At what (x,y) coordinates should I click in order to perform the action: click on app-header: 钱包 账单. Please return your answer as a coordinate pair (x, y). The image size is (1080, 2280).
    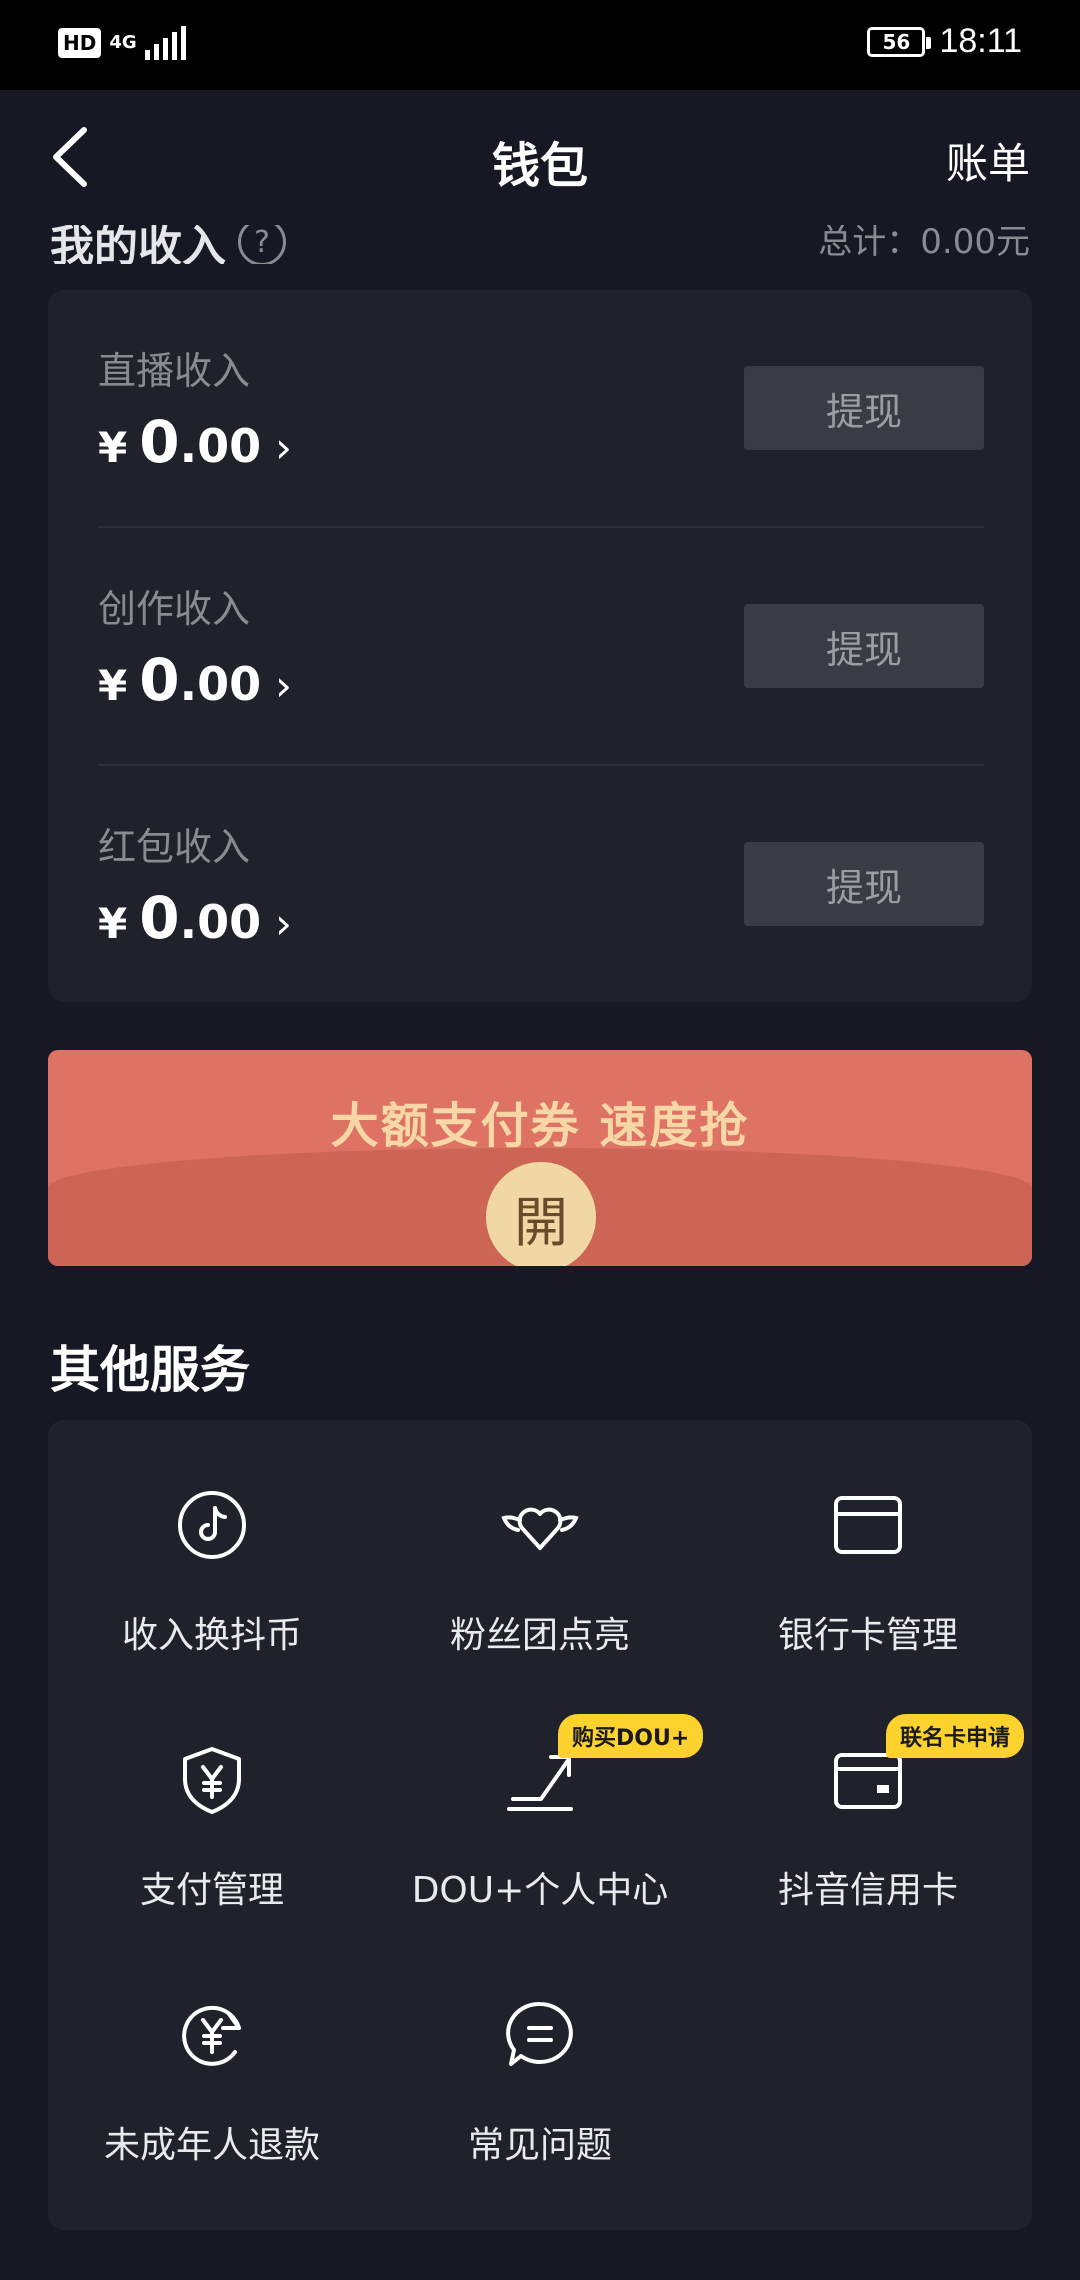
    Looking at the image, I should click on (540, 157).